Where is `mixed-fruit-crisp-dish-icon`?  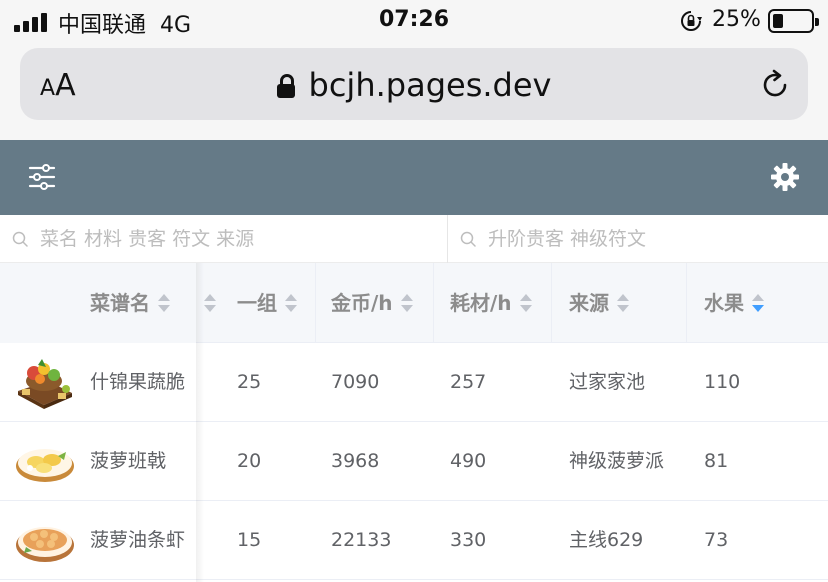 mixed-fruit-crisp-dish-icon is located at coordinates (45, 384).